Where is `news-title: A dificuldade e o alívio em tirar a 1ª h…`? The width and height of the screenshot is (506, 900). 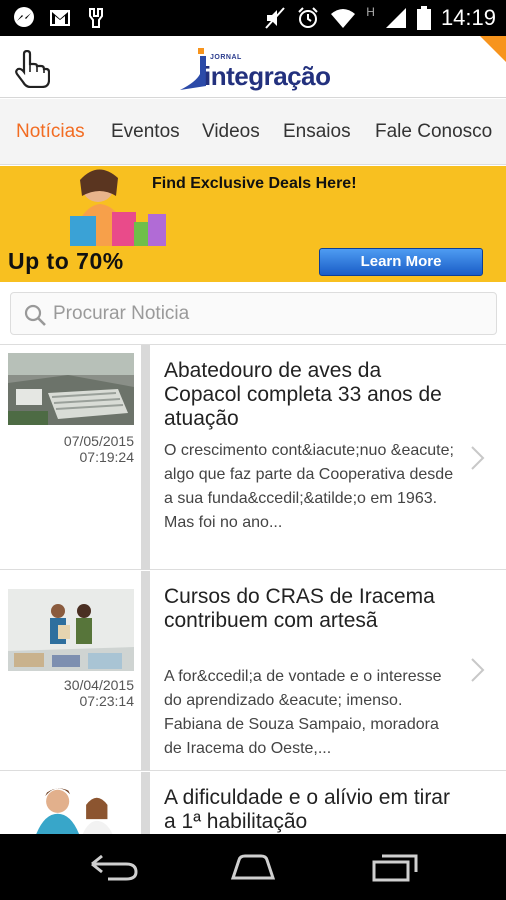 news-title: A dificuldade e o alívio em tirar a 1ª h… is located at coordinates (309, 810).